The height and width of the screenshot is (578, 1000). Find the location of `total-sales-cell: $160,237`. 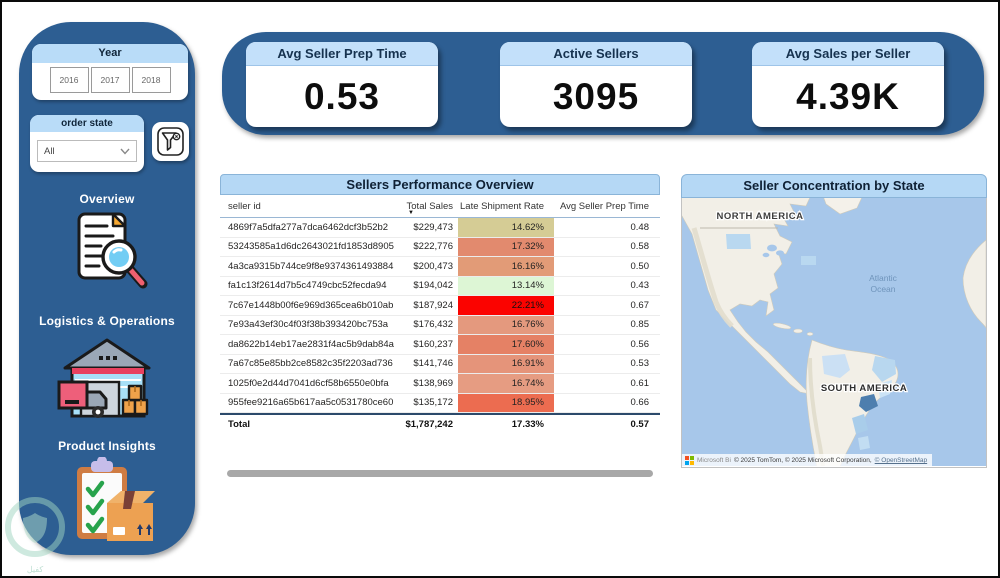

total-sales-cell: $160,237 is located at coordinates (433, 344).